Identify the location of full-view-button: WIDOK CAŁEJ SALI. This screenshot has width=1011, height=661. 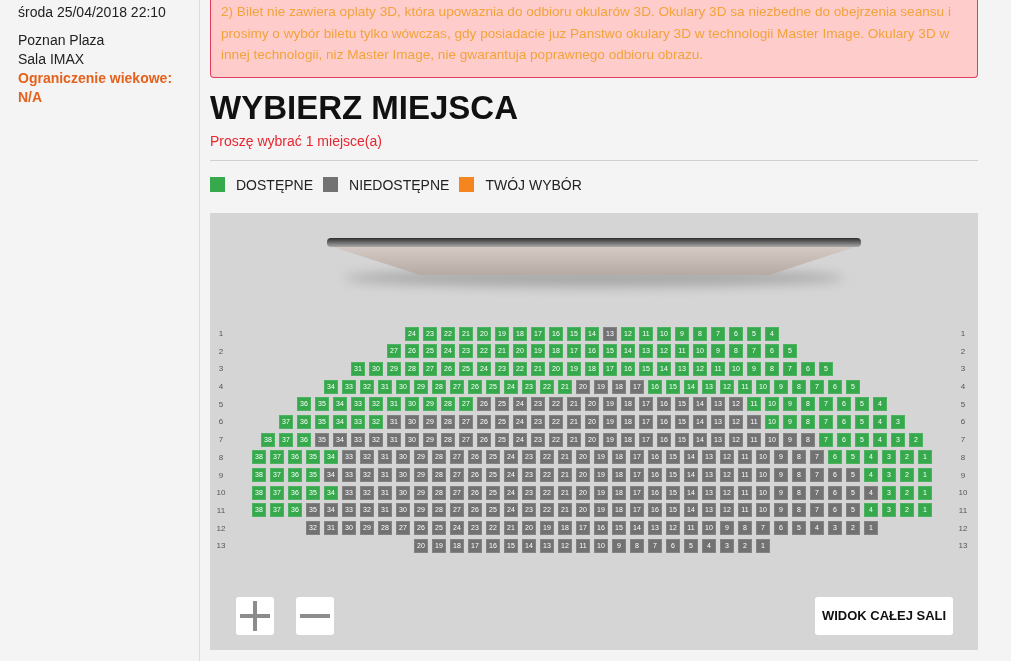
(884, 615).